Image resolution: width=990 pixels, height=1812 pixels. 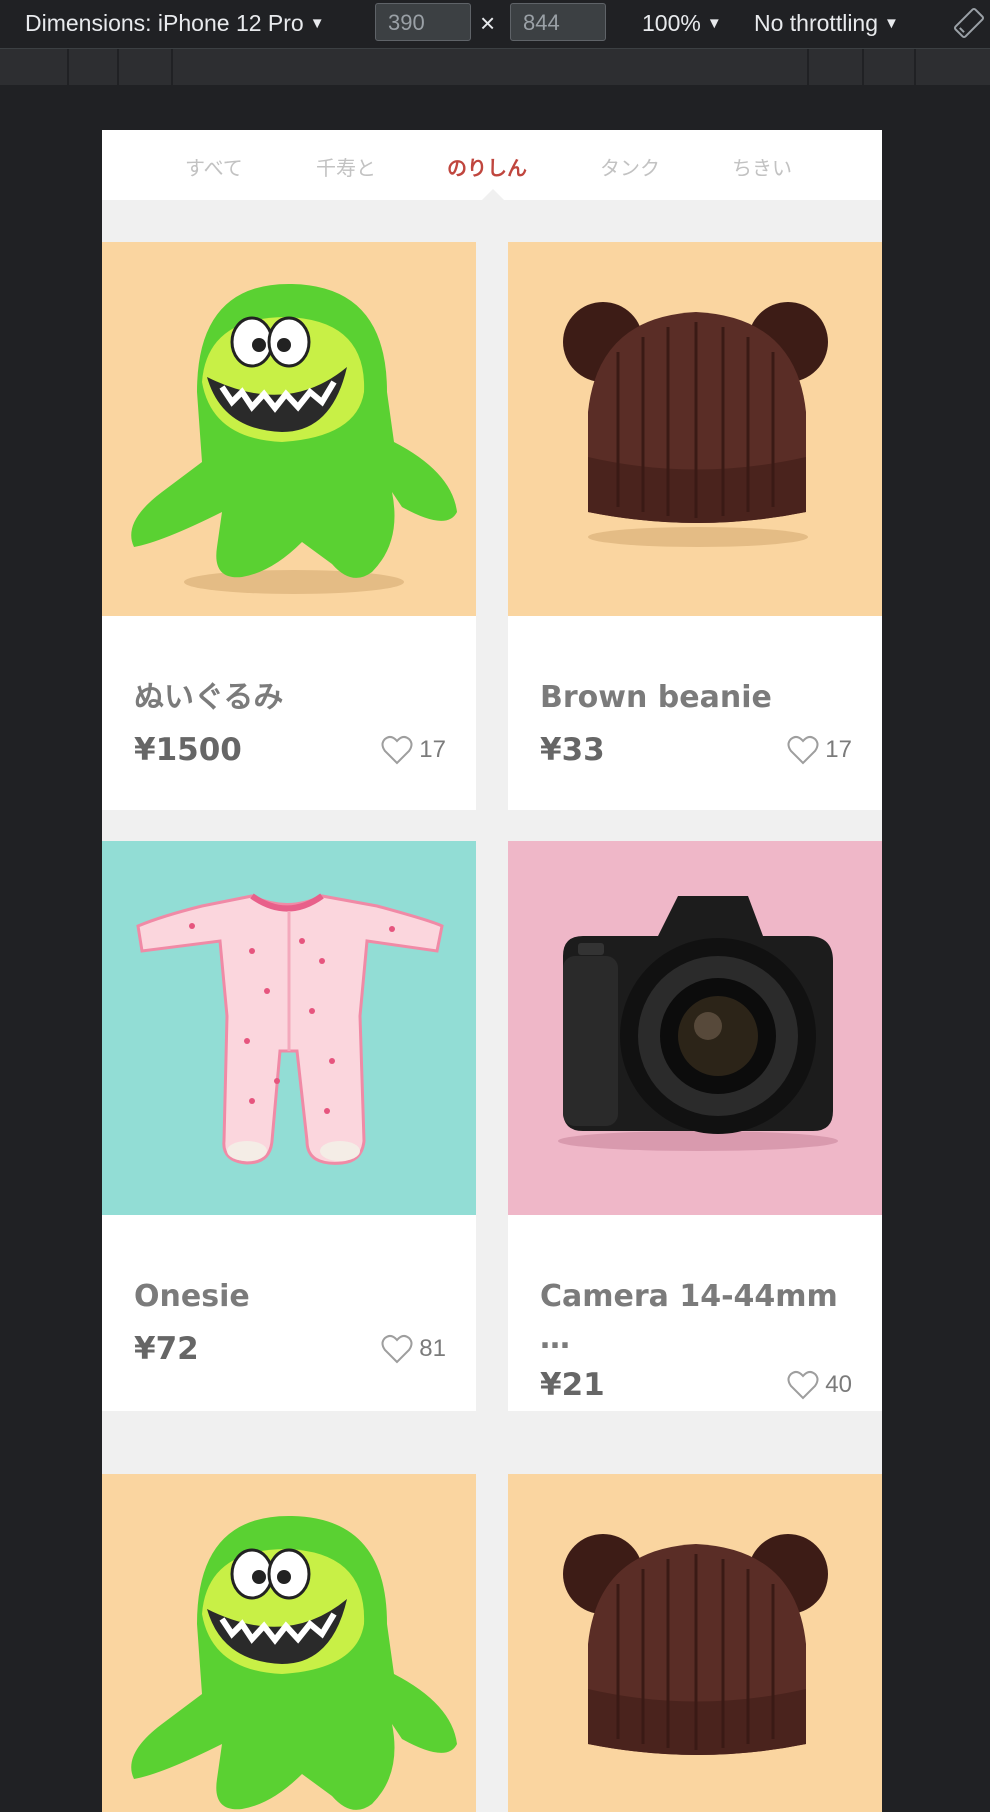 What do you see at coordinates (630, 168) in the screenshot?
I see `tab-tank: タンク` at bounding box center [630, 168].